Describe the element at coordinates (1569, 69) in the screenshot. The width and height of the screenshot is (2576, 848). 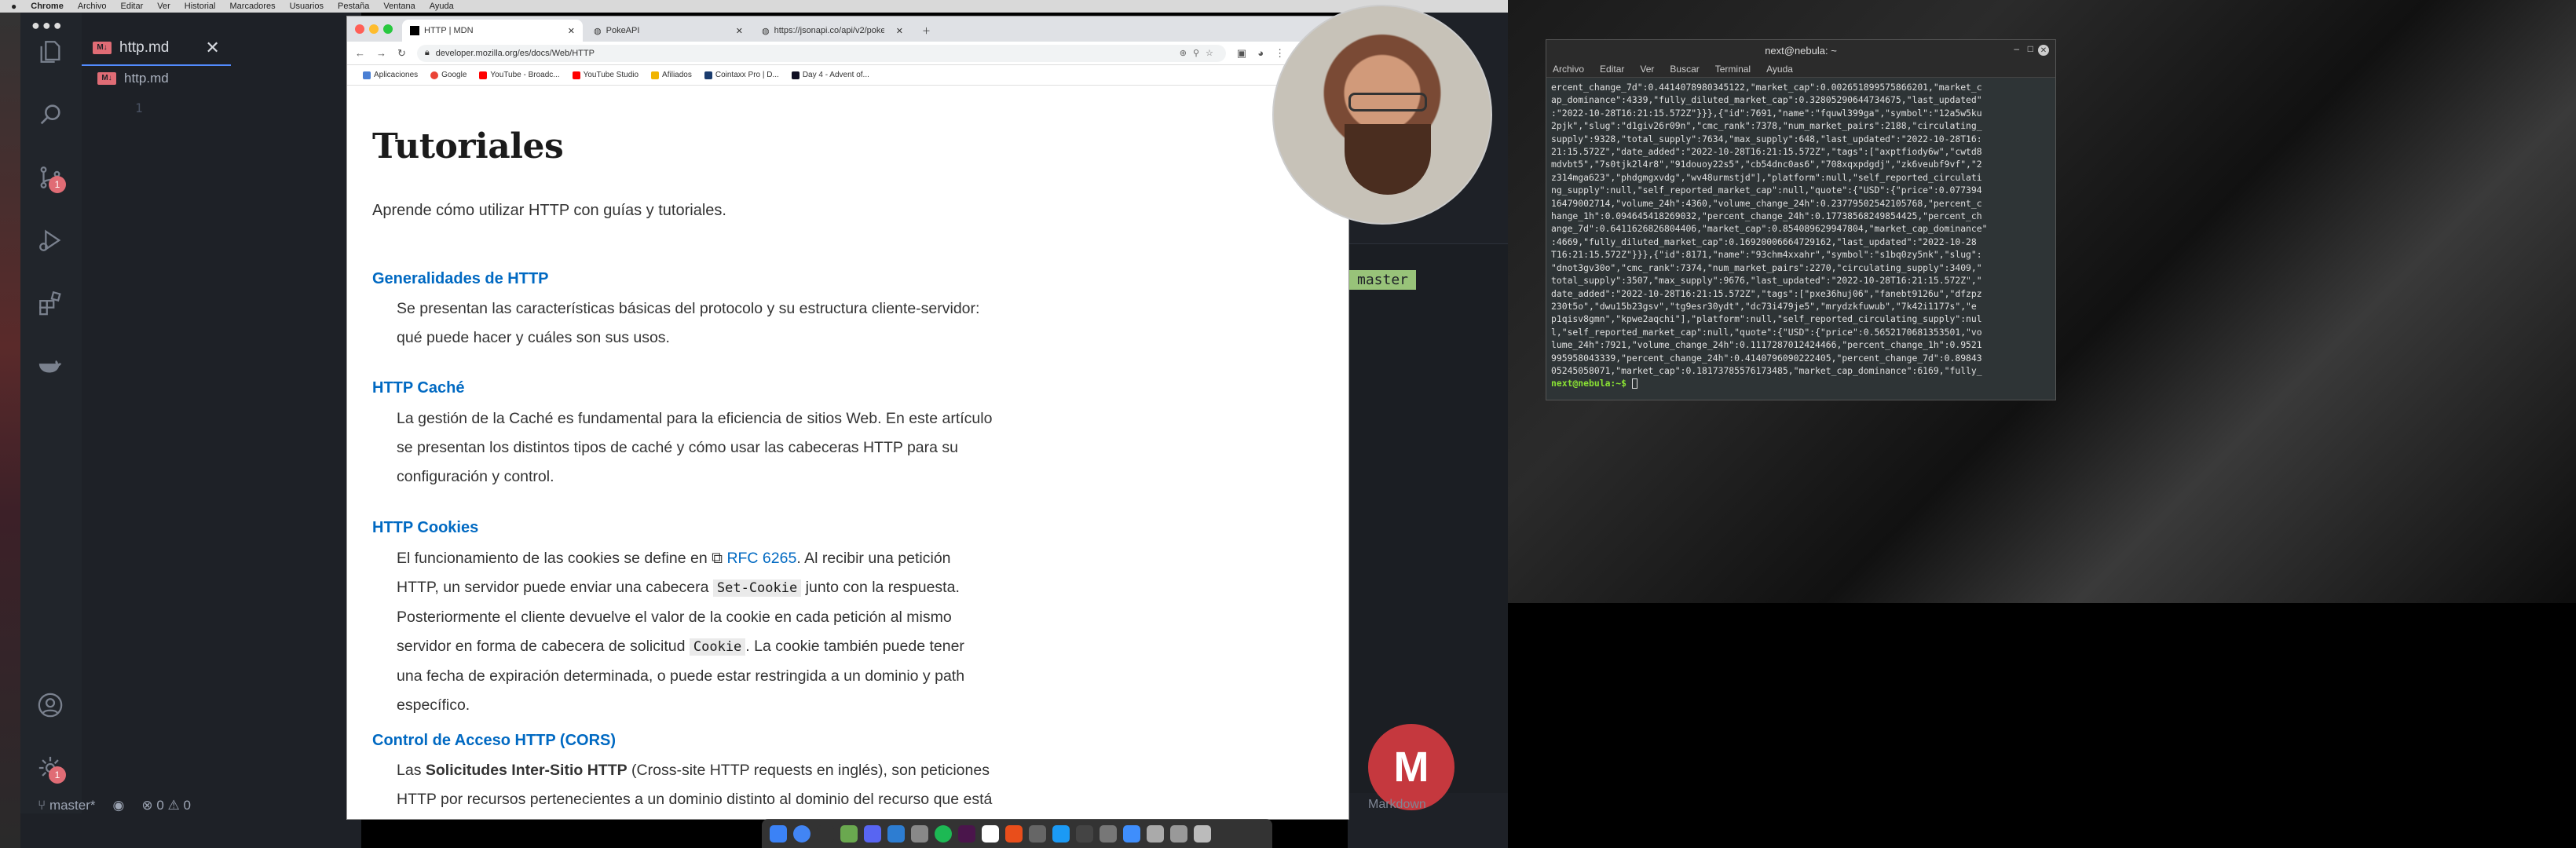
I see `terminal-menu-archivo: Archivo` at that location.